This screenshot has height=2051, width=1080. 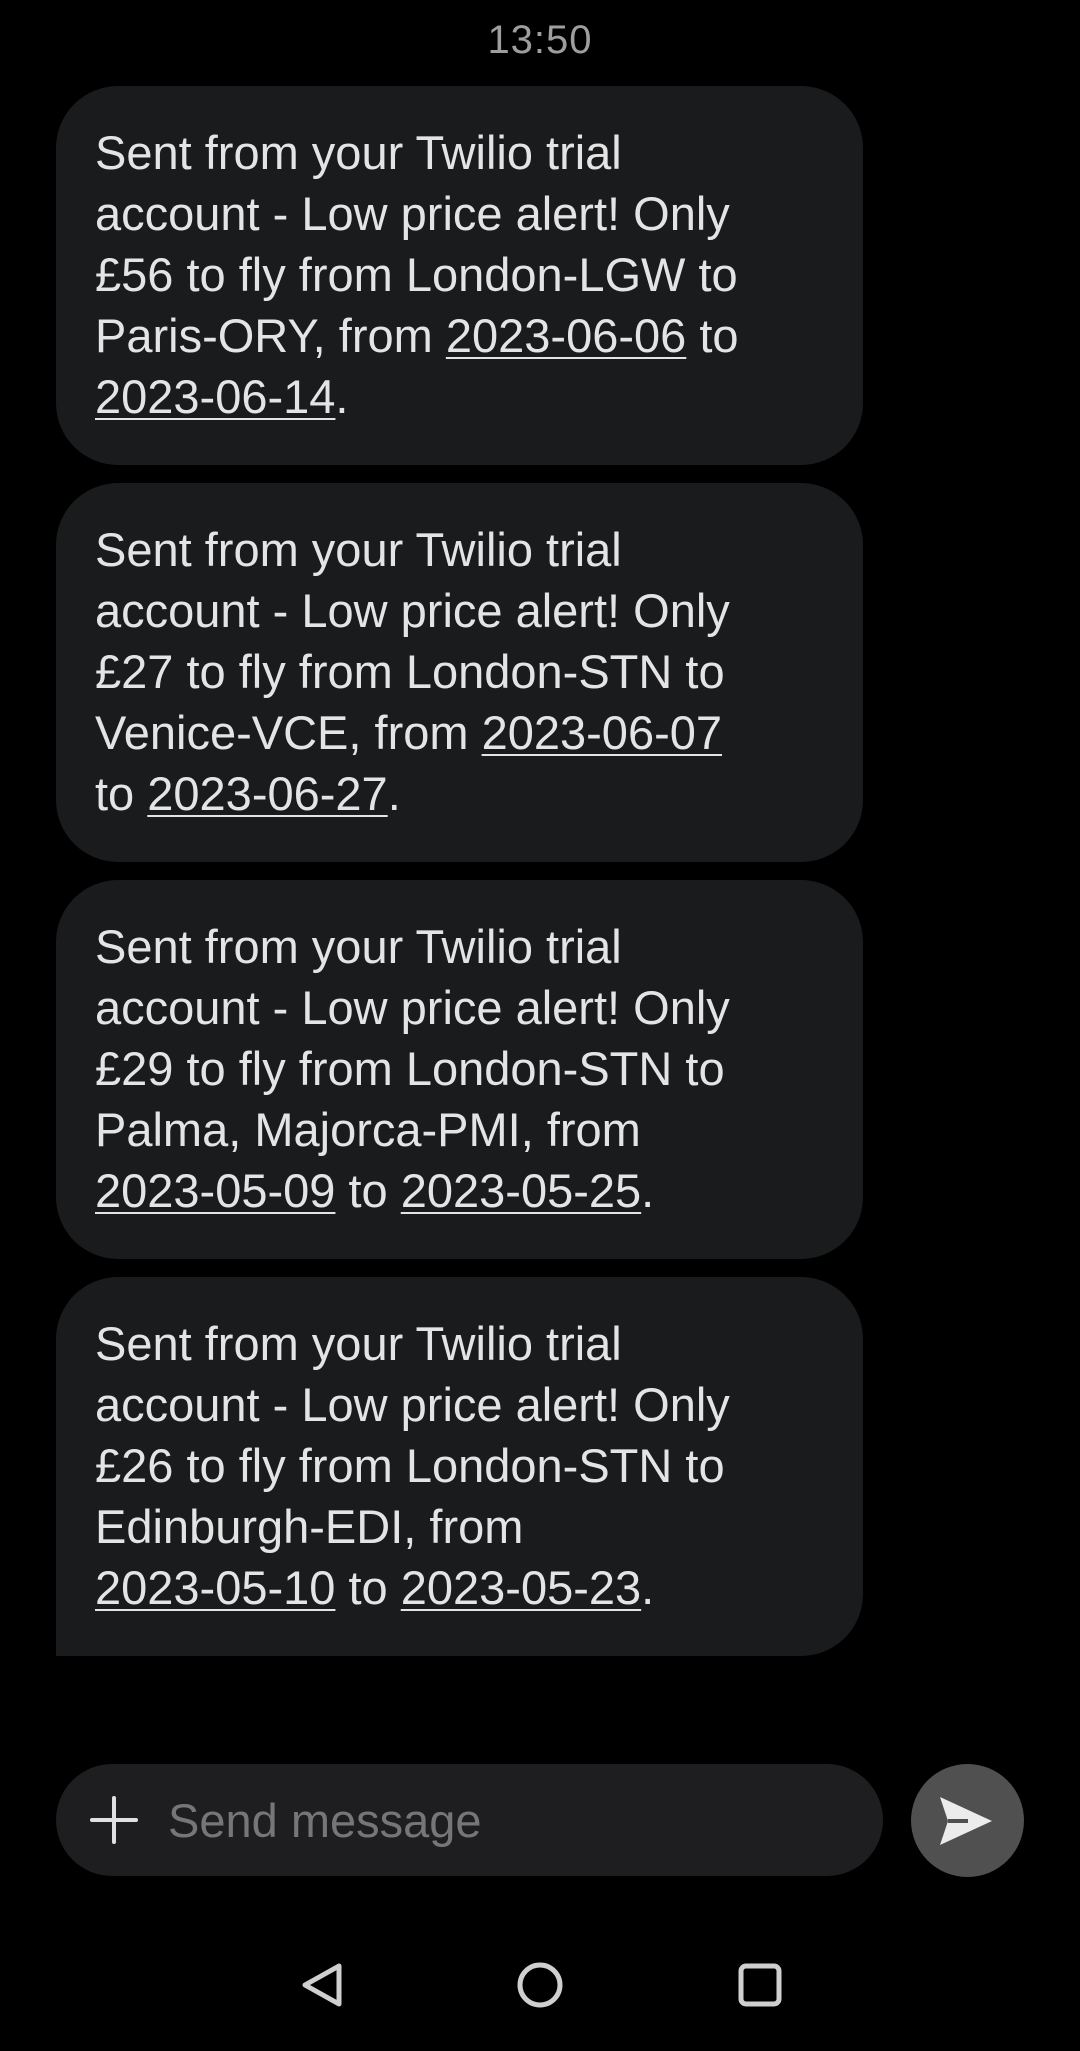 I want to click on date-link: 2023-05-09, so click(x=215, y=1190).